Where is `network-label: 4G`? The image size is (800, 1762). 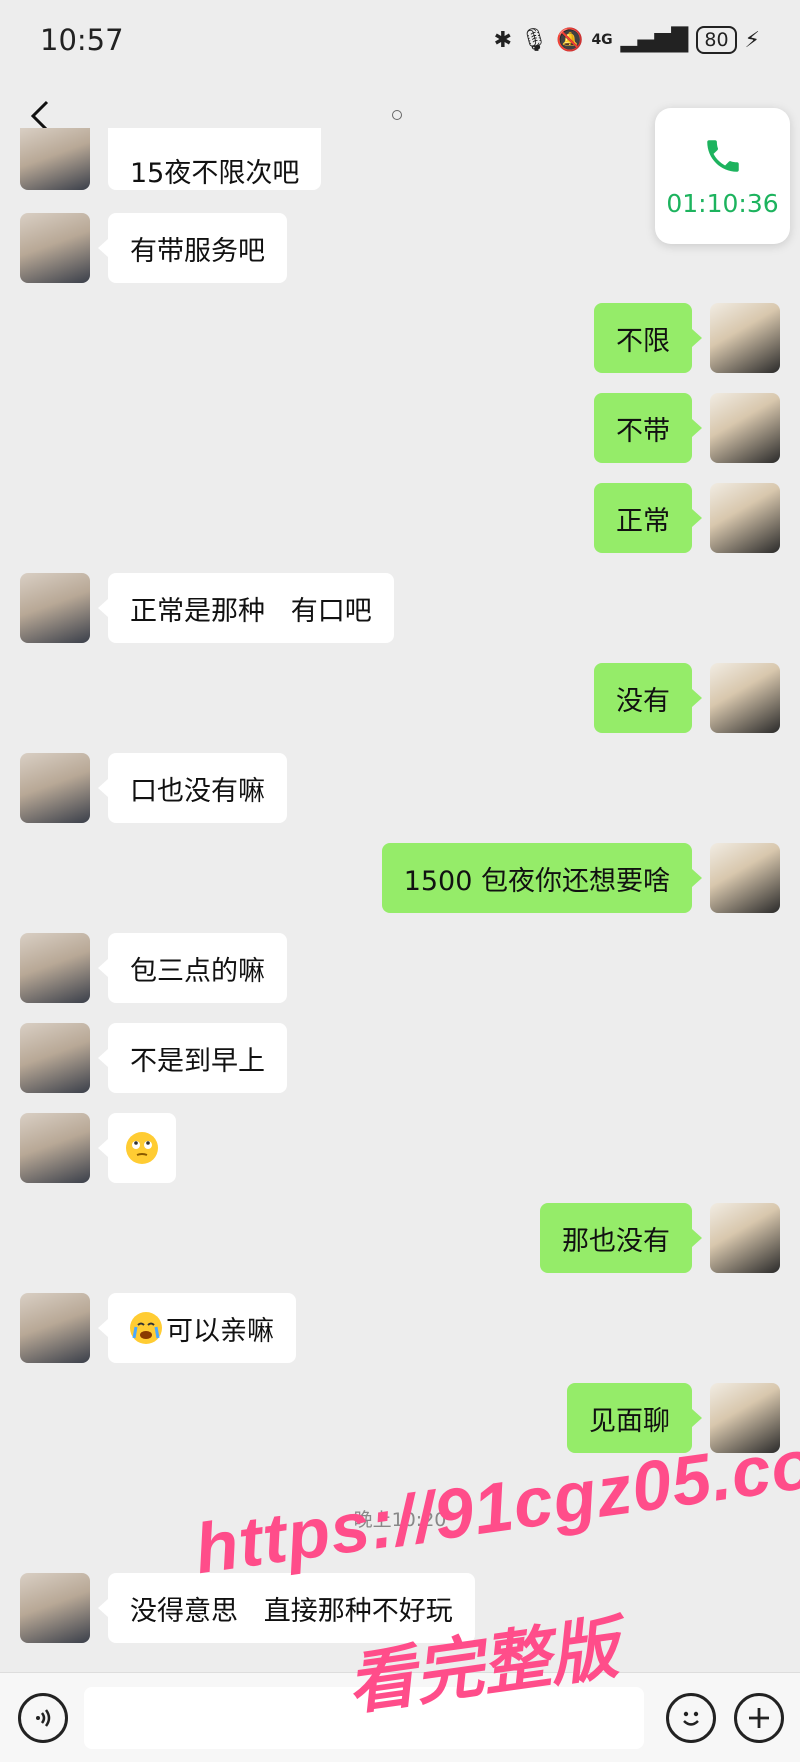
network-label: 4G is located at coordinates (602, 40).